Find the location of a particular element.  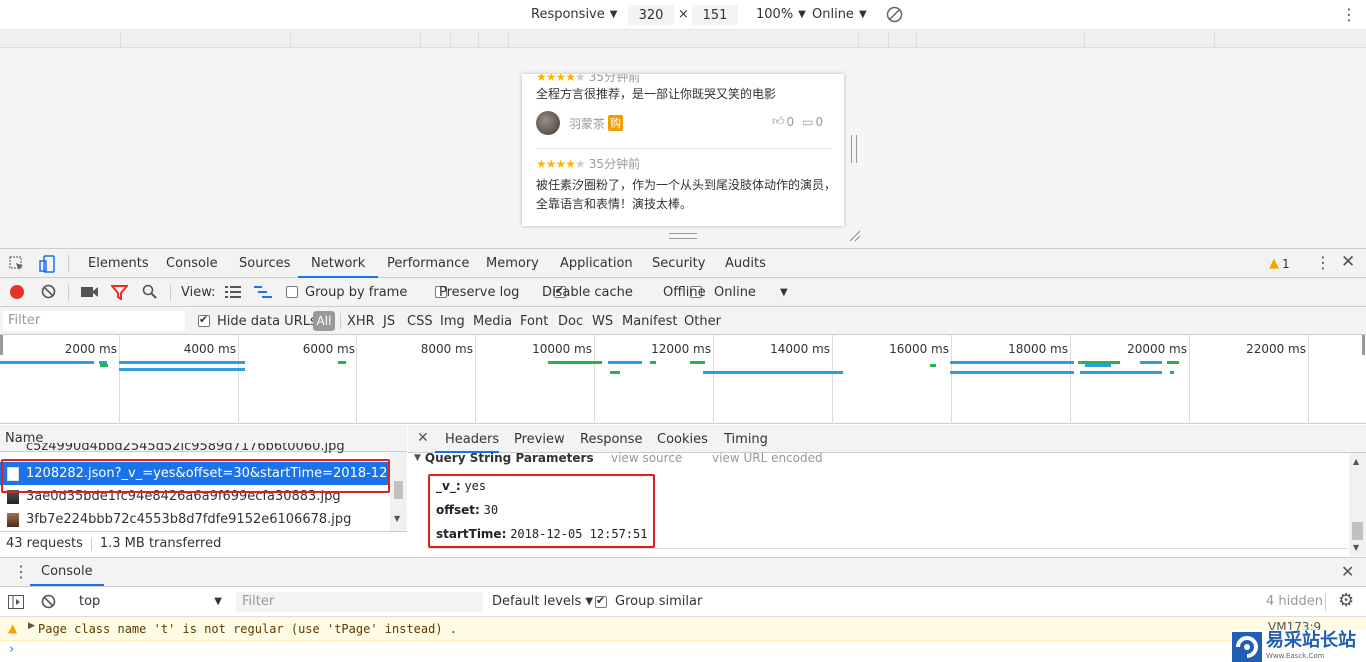

tab-cookies: Cookies is located at coordinates (682, 439).